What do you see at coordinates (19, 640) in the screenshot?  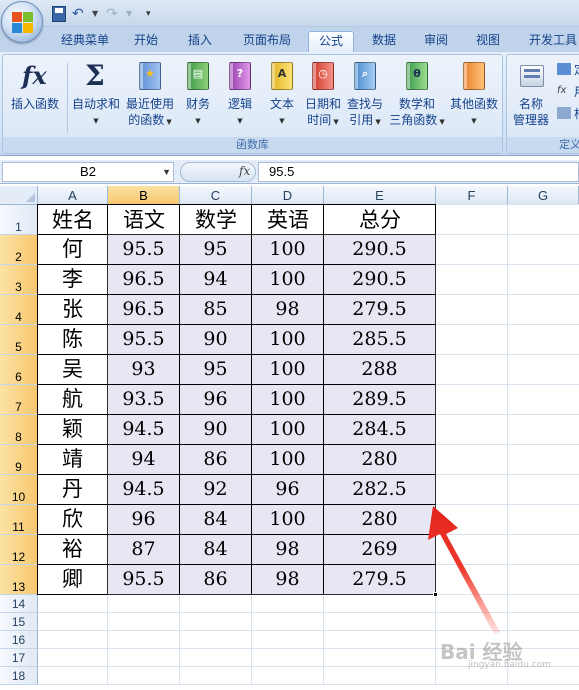 I see `row-header-16: 16` at bounding box center [19, 640].